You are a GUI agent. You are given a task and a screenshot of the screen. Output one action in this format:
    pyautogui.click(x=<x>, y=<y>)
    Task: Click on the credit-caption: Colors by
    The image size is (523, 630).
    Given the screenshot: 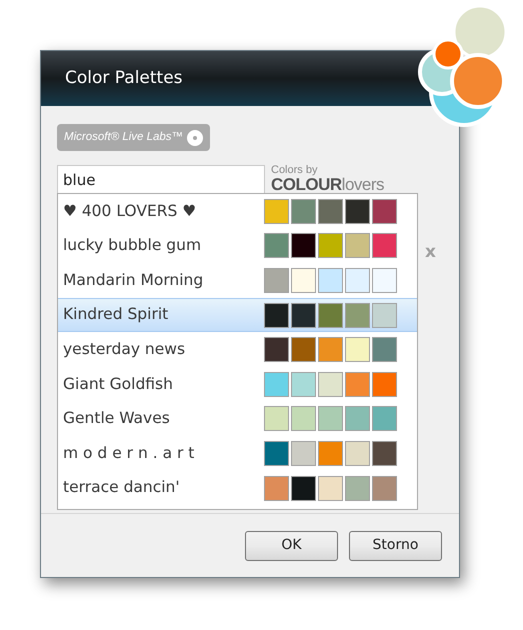 What is the action you would take?
    pyautogui.click(x=294, y=170)
    